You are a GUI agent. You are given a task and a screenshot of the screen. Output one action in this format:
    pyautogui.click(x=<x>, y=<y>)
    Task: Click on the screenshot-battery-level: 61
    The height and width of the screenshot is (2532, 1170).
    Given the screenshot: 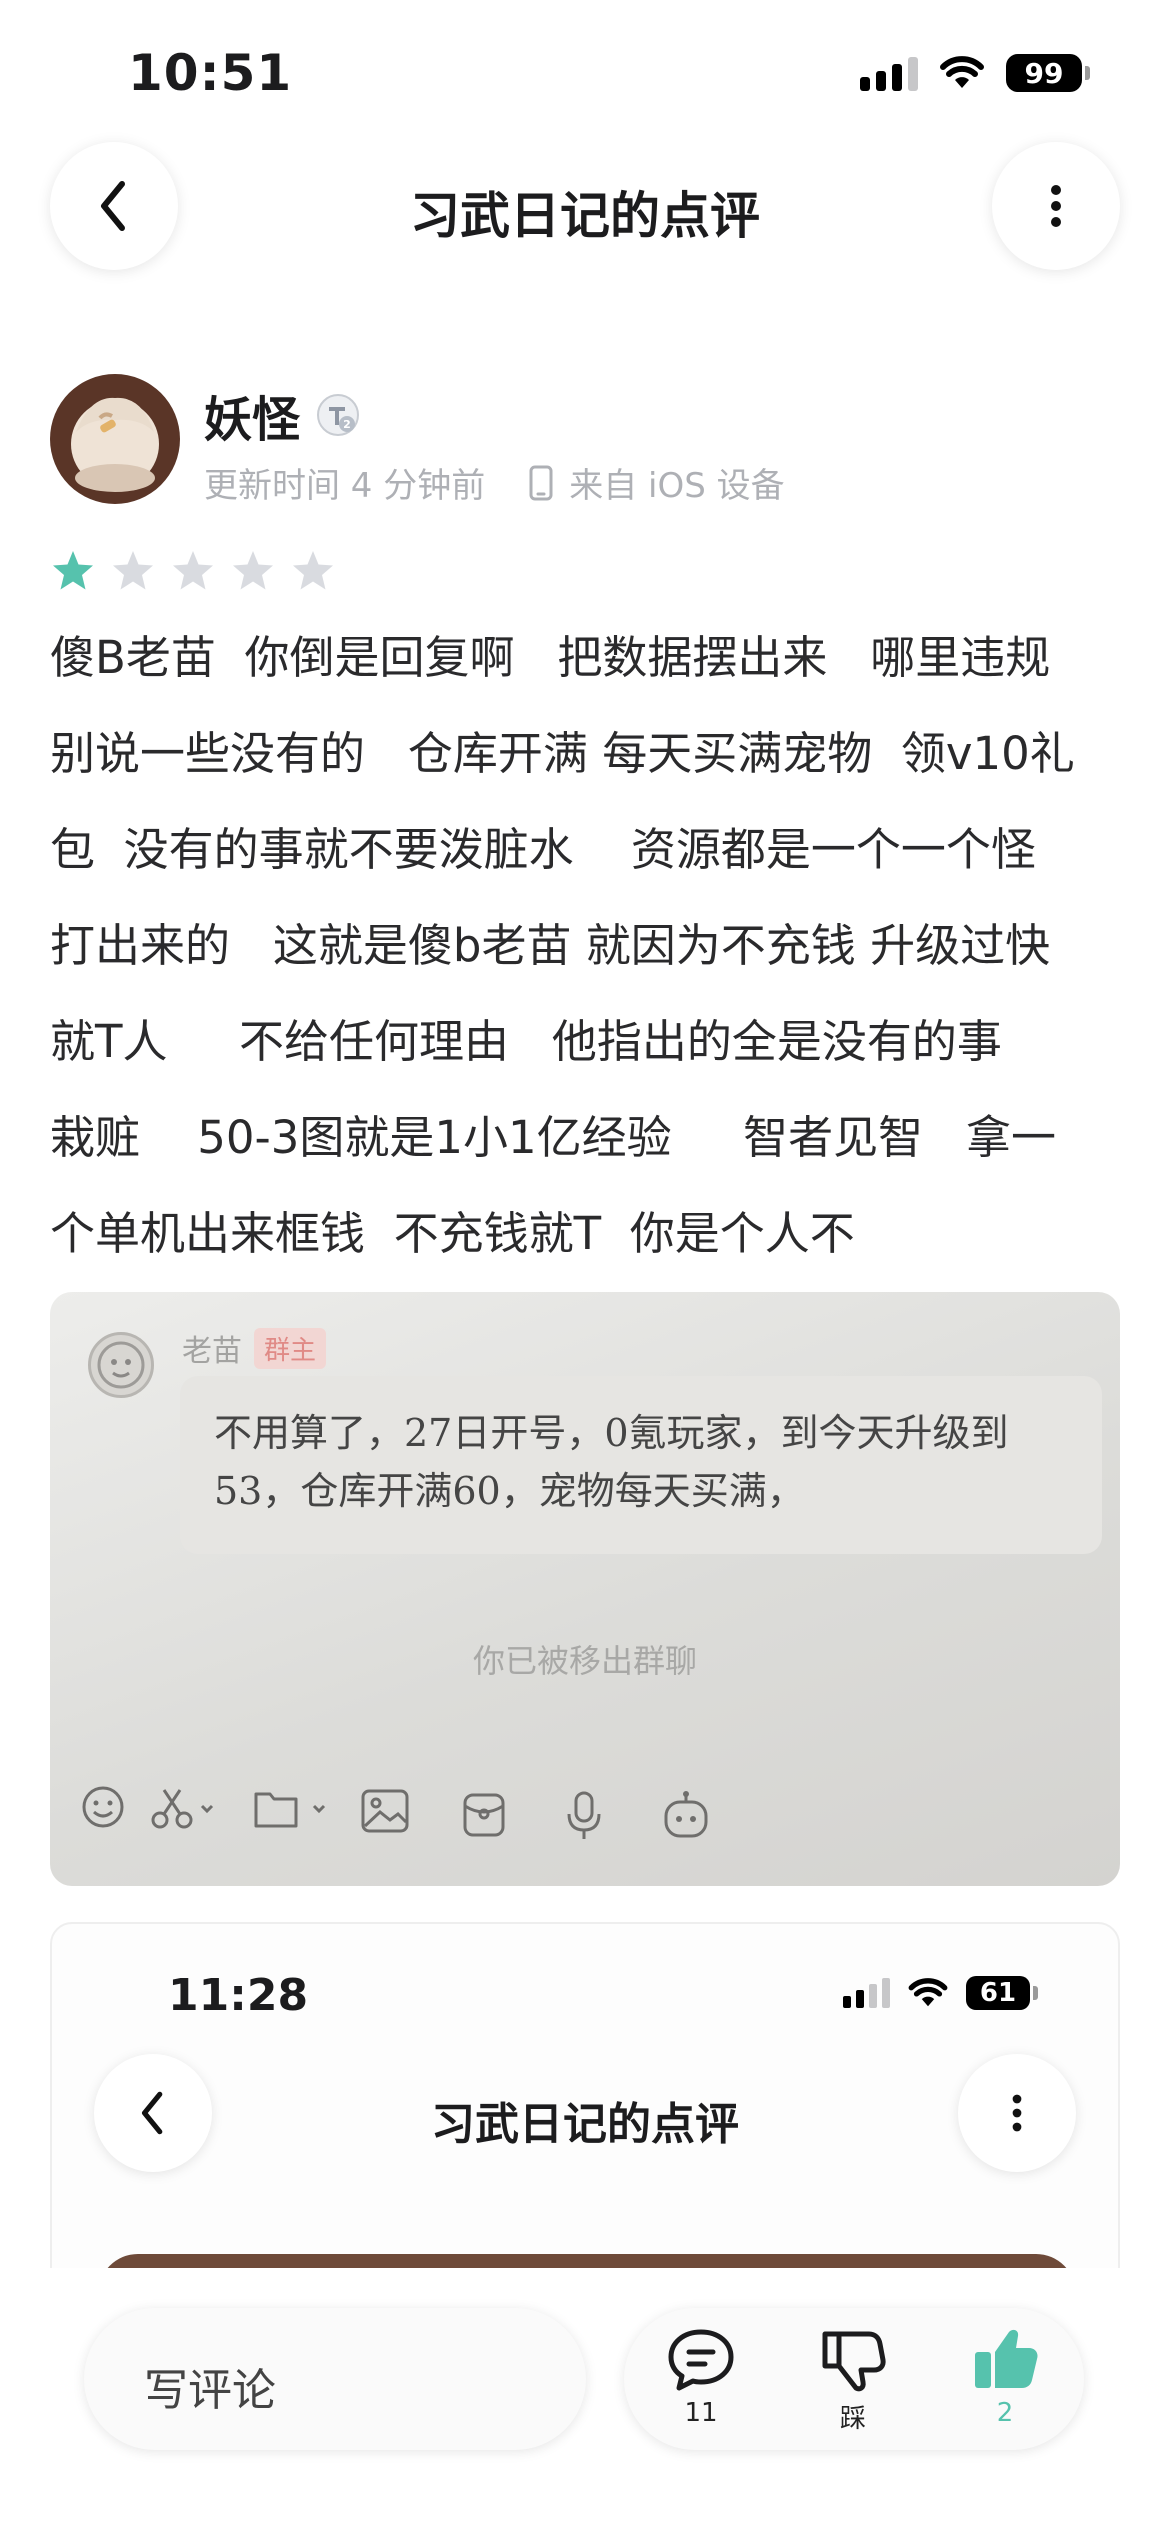 What is the action you would take?
    pyautogui.click(x=998, y=1993)
    